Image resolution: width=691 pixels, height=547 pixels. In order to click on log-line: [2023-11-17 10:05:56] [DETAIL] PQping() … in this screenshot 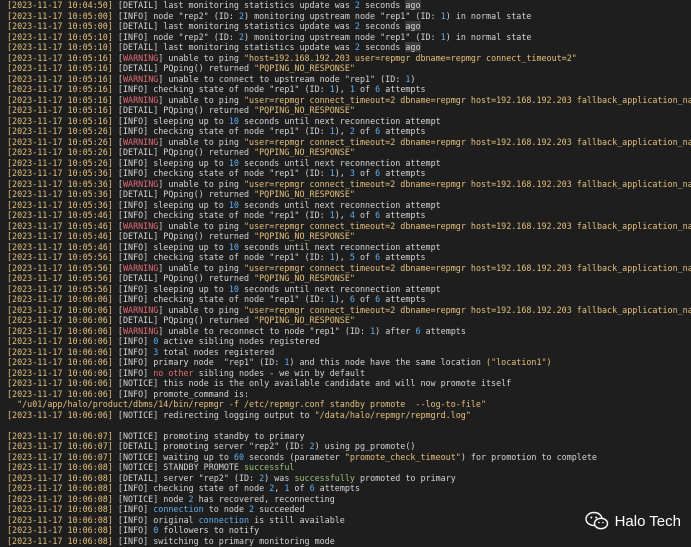, I will do `click(349, 278)`.